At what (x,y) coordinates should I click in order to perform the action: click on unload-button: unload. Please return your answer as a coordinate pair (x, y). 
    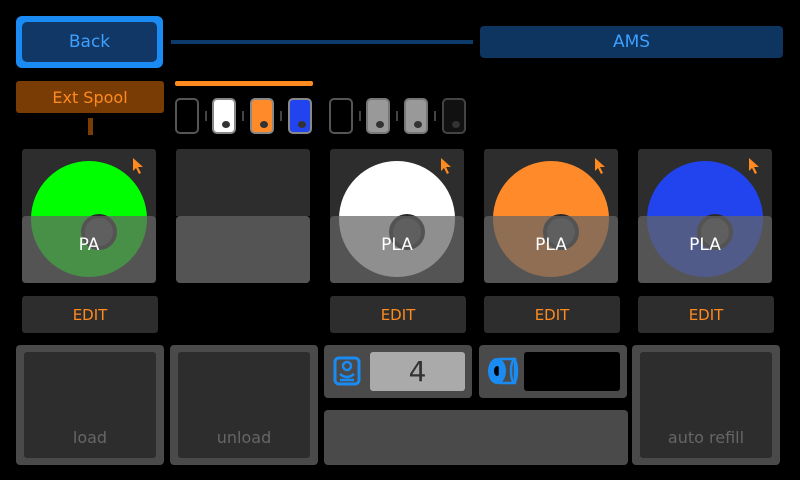
    Looking at the image, I should click on (244, 405).